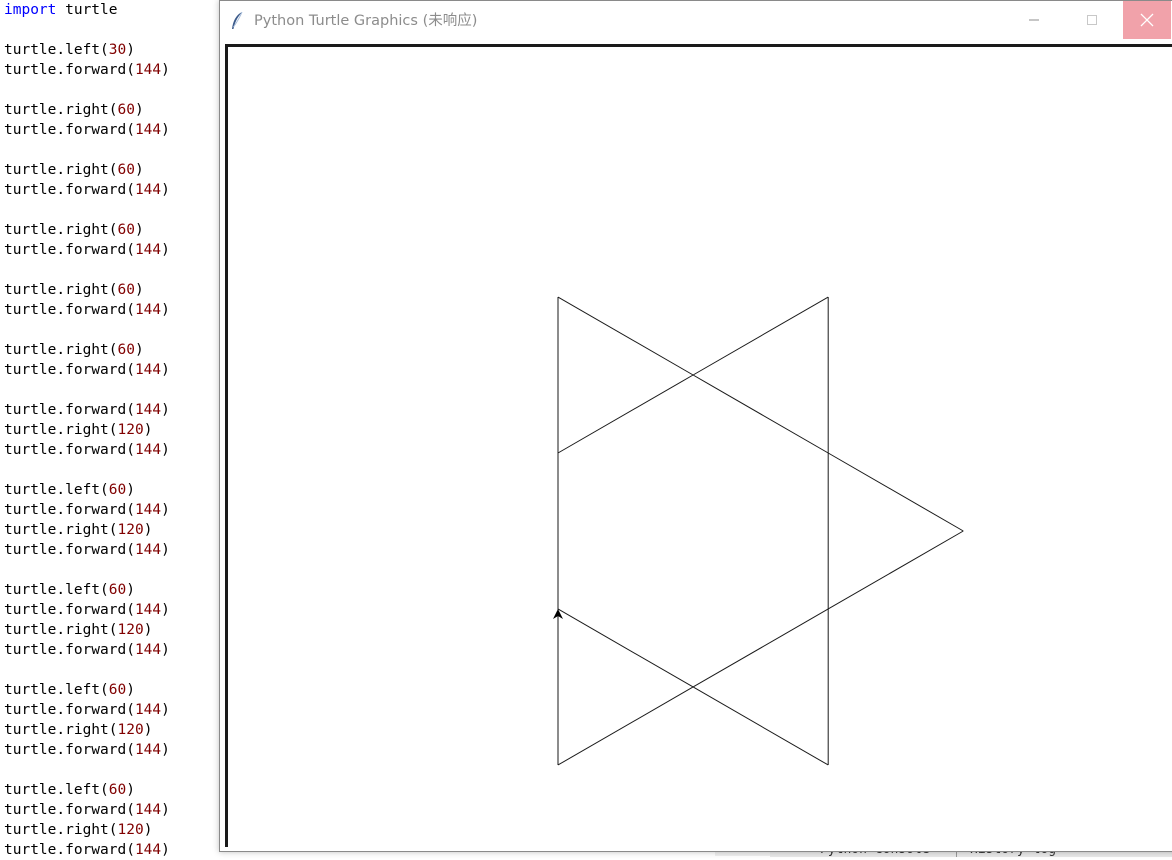 Image resolution: width=1172 pixels, height=860 pixels. I want to click on code-text: turtle, so click(87, 10).